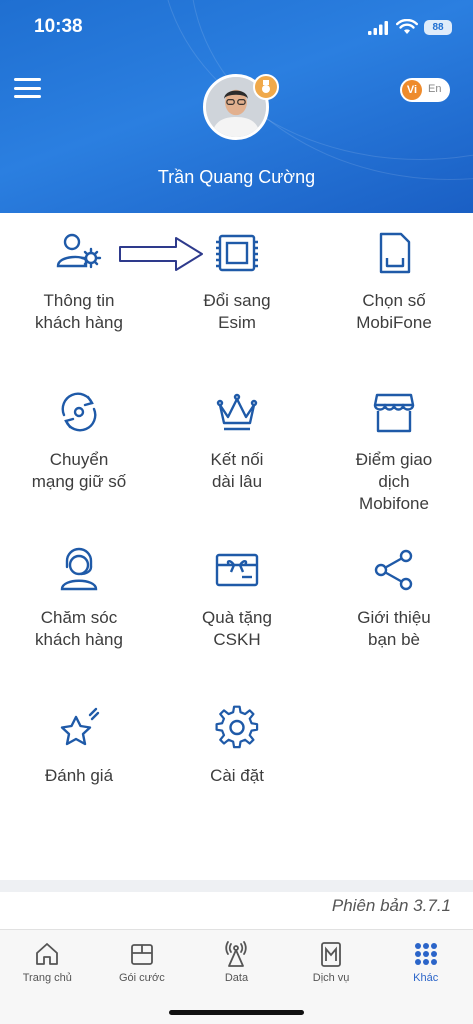 The image size is (473, 1024). I want to click on menu-item-label: Kết nối dài lâu, so click(237, 470).